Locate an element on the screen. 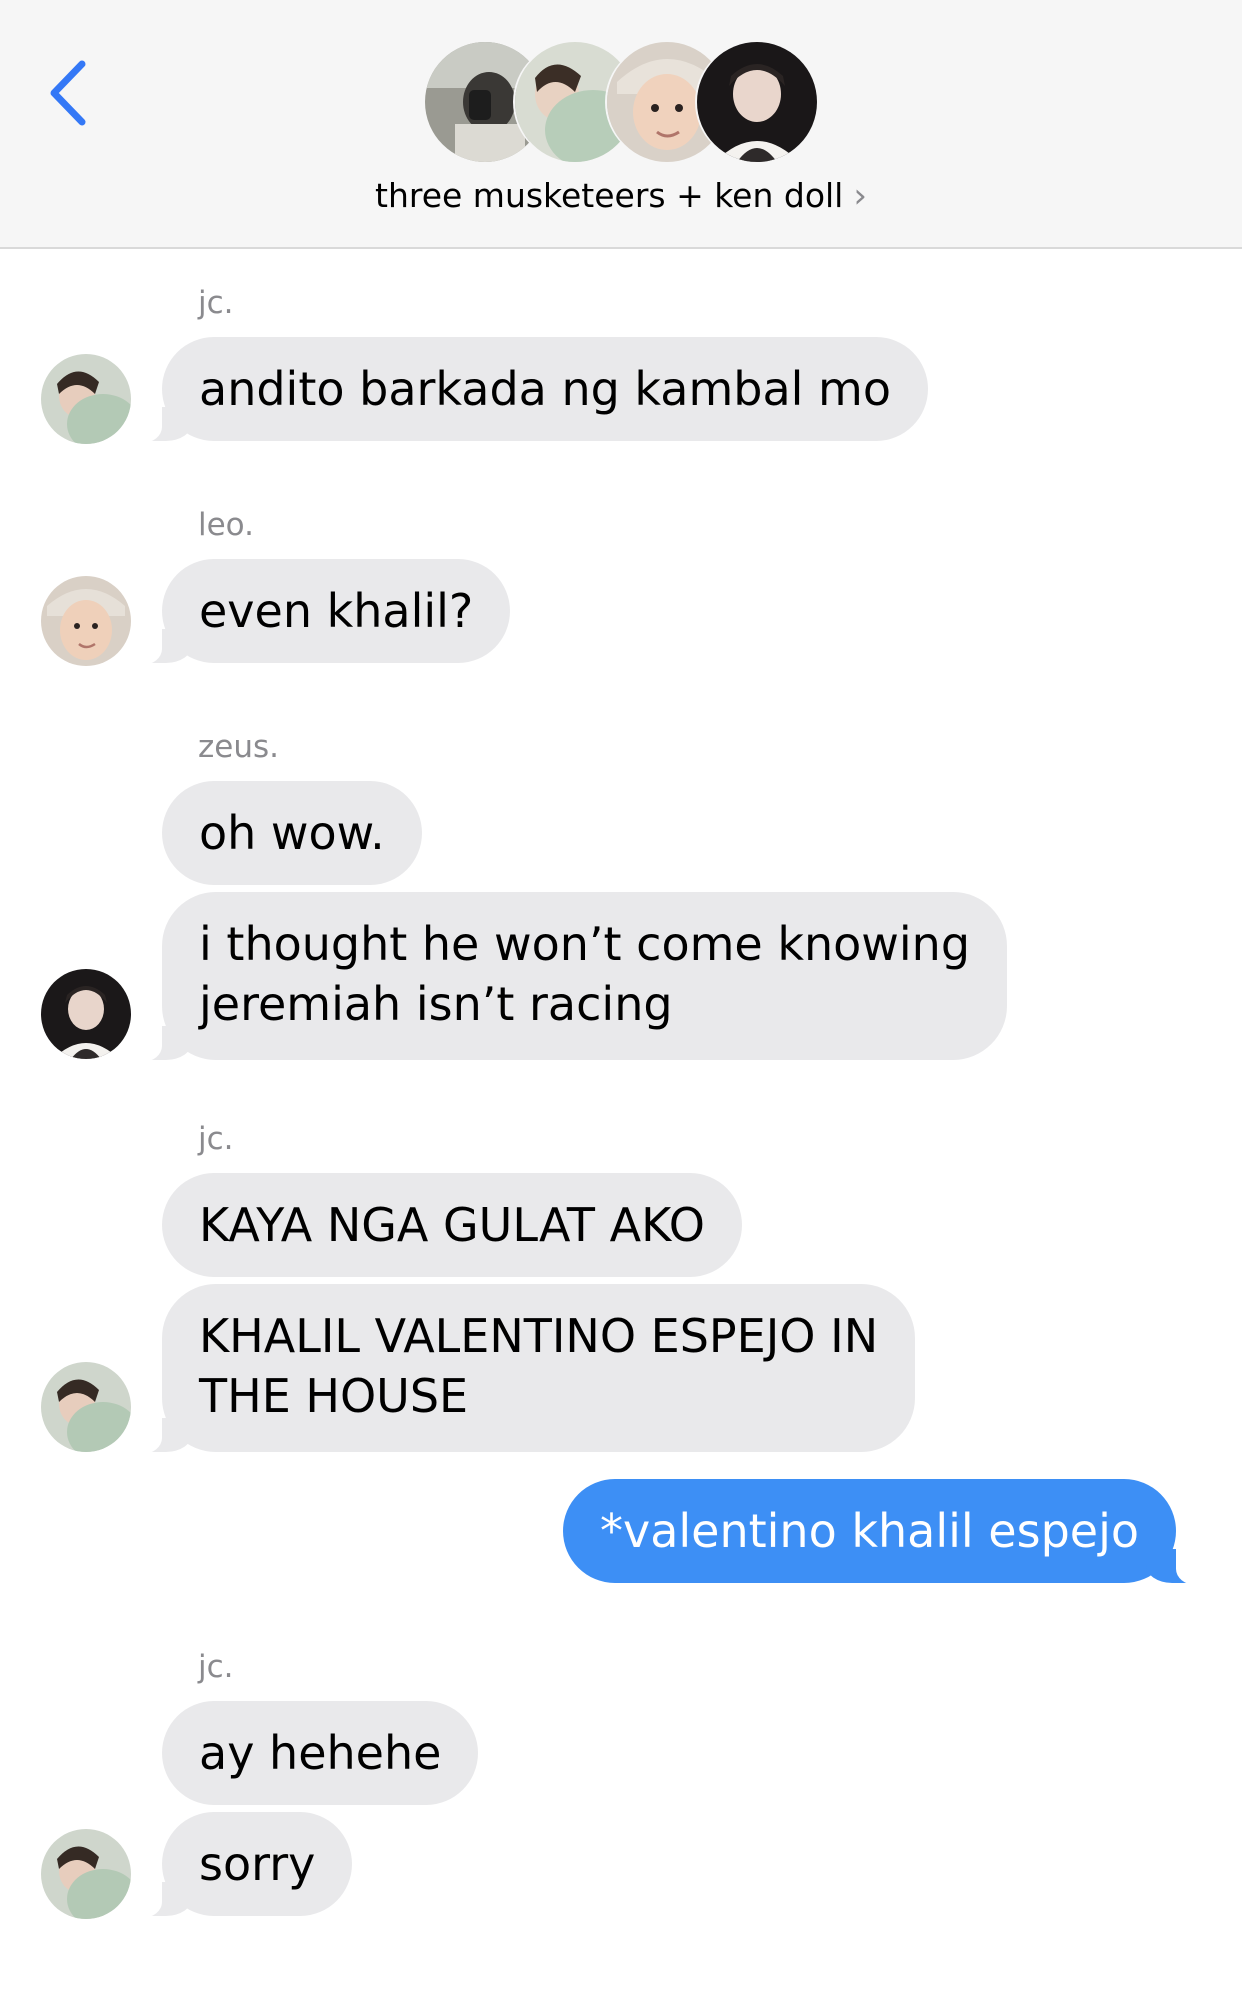  message-text-line: KHALIL VALENTINO ESPEJO IN is located at coordinates (539, 1336).